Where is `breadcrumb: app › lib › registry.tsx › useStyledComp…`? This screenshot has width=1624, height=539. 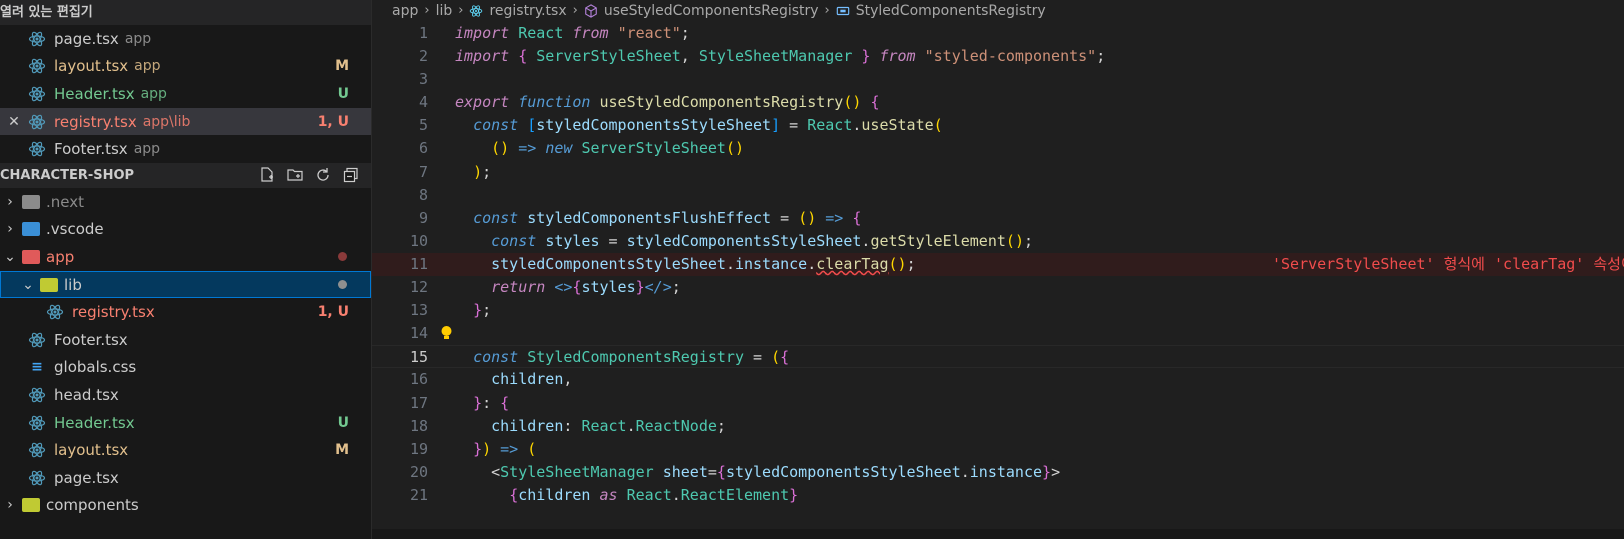 breadcrumb: app › lib › registry.tsx › useStyledComp… is located at coordinates (998, 11).